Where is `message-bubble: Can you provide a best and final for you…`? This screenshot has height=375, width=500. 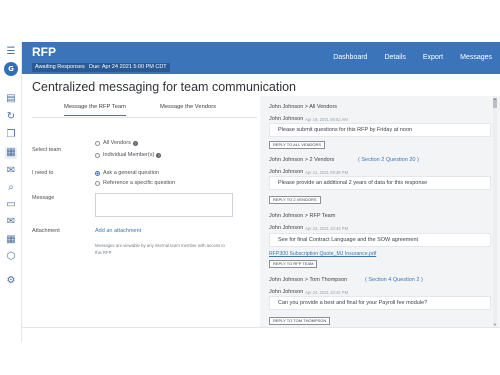 message-bubble: Can you provide a best and final for you… is located at coordinates (380, 303).